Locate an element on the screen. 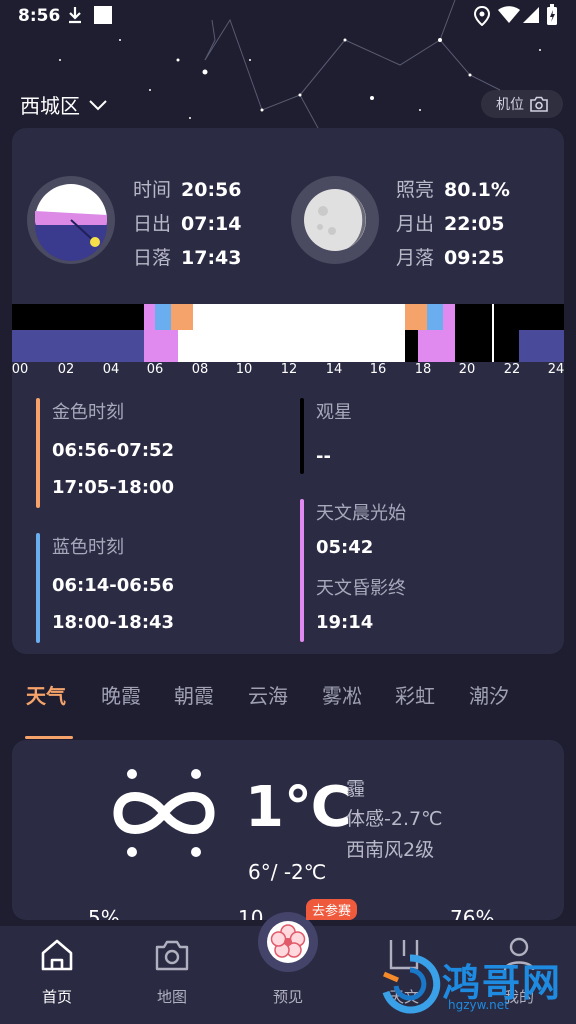  tick-label: 18 is located at coordinates (423, 369).